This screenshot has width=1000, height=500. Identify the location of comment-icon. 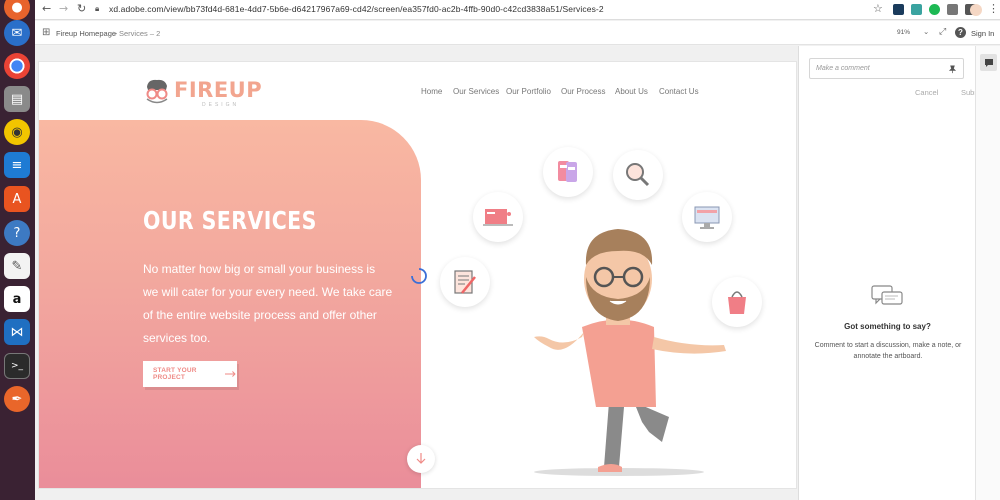
(988, 62).